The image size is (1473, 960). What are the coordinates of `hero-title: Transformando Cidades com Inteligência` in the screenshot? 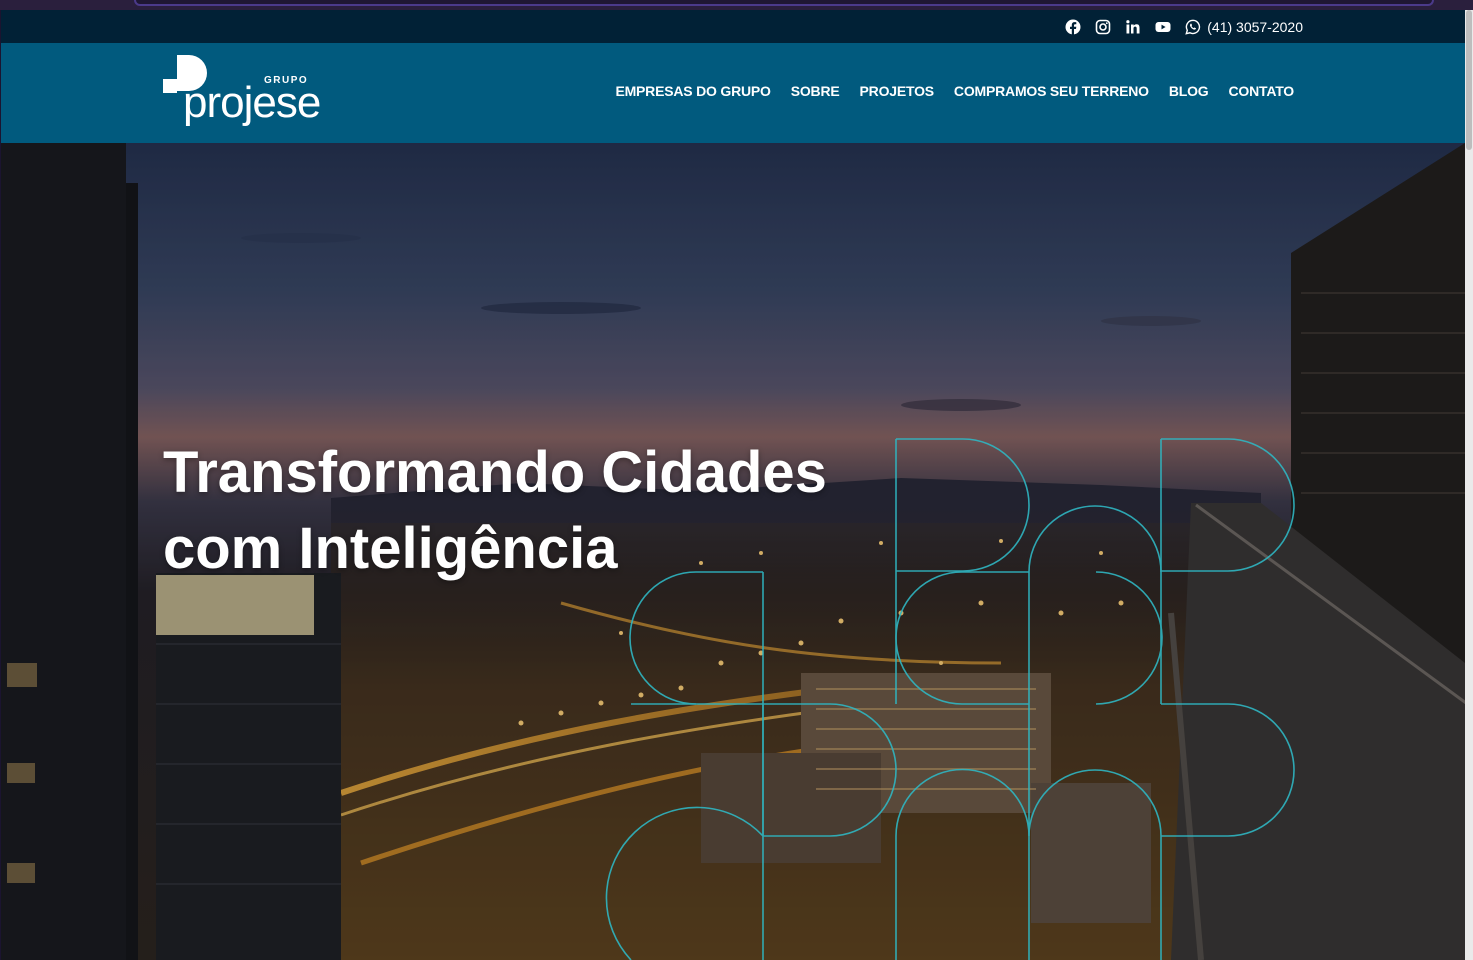 It's located at (495, 511).